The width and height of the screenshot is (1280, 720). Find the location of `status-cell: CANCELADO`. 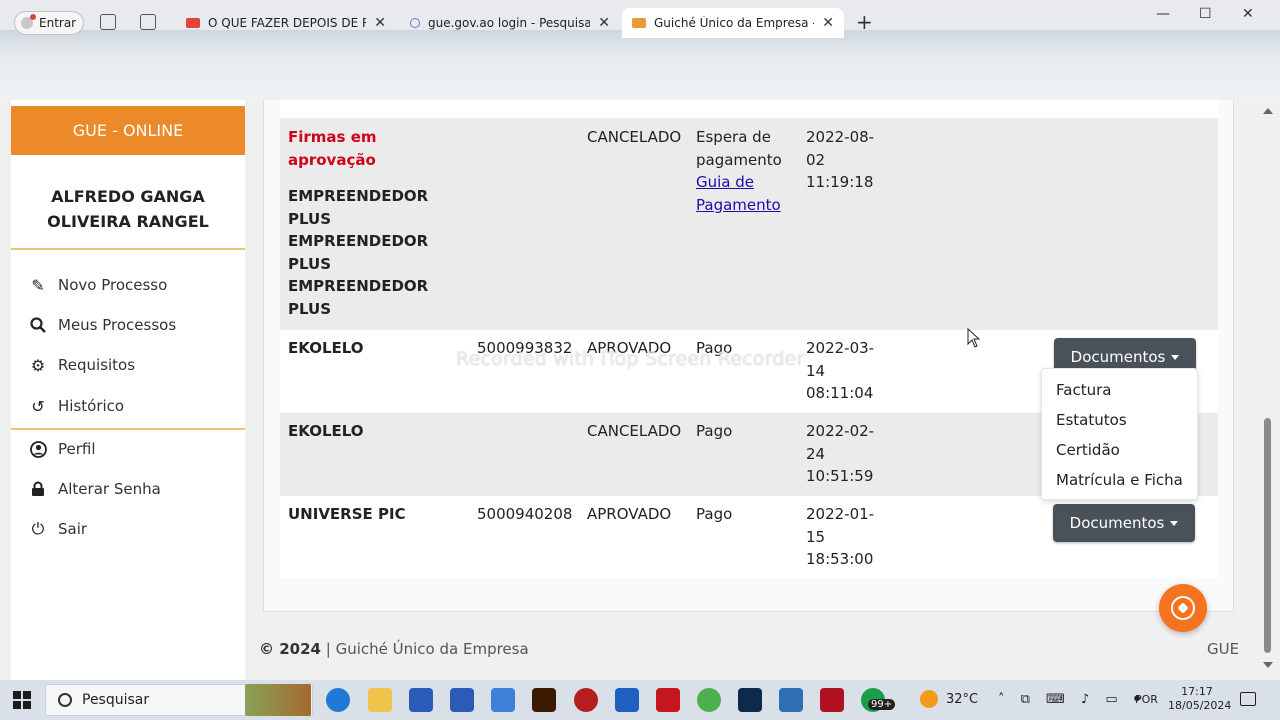

status-cell: CANCELADO is located at coordinates (634, 431).